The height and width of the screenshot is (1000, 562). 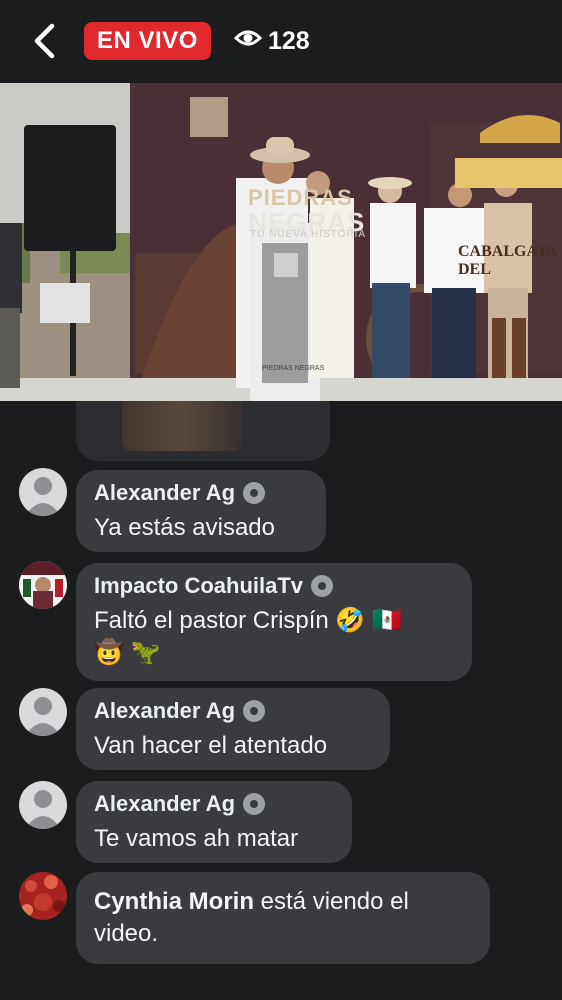 I want to click on comment-bubble: Alexander Ag Ya estás avisado, so click(x=201, y=511).